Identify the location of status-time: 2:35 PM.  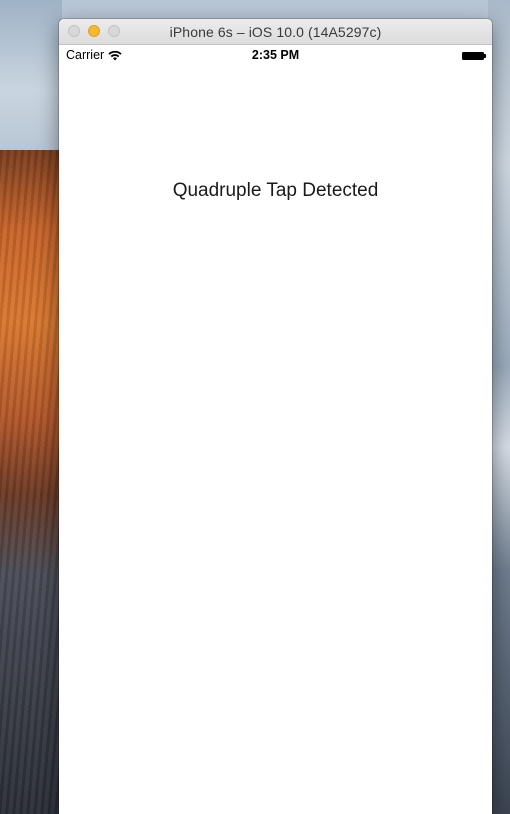
(275, 55).